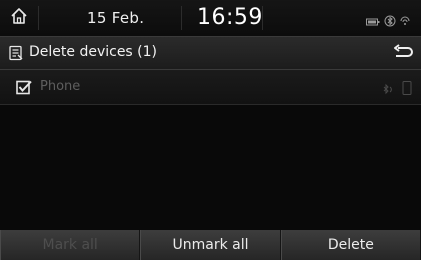 This screenshot has width=421, height=260. I want to click on status-time: 16:59, so click(230, 17).